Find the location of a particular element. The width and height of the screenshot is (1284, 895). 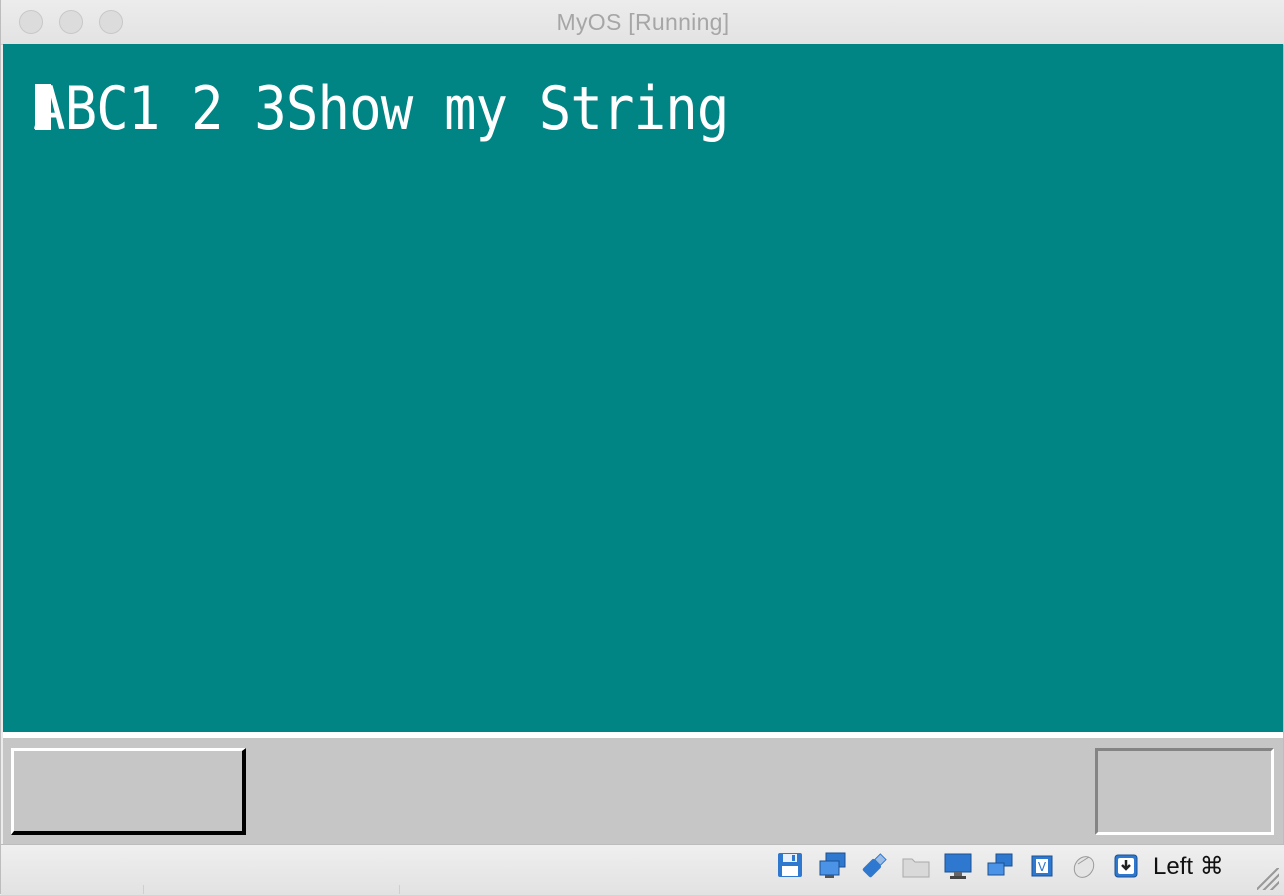

svg-text: V is located at coordinates (1042, 867).